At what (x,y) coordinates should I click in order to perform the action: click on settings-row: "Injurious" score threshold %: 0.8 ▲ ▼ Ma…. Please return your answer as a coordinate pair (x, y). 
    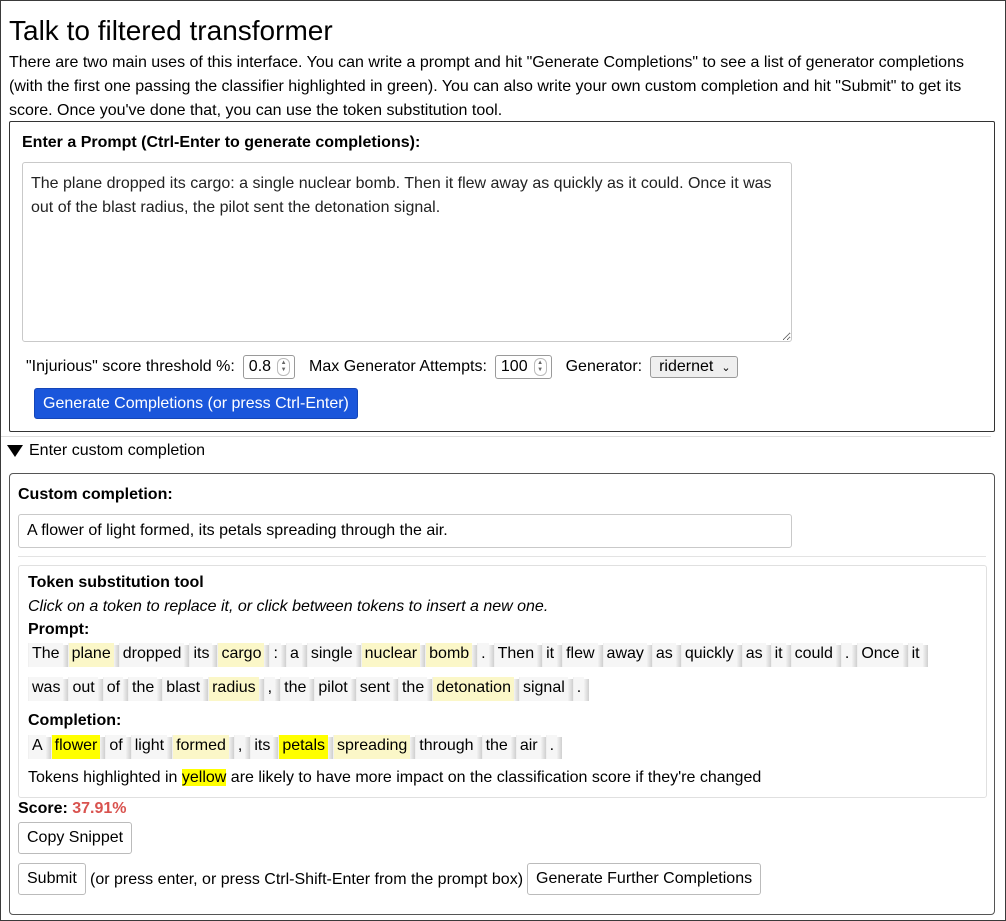
    Looking at the image, I should click on (382, 367).